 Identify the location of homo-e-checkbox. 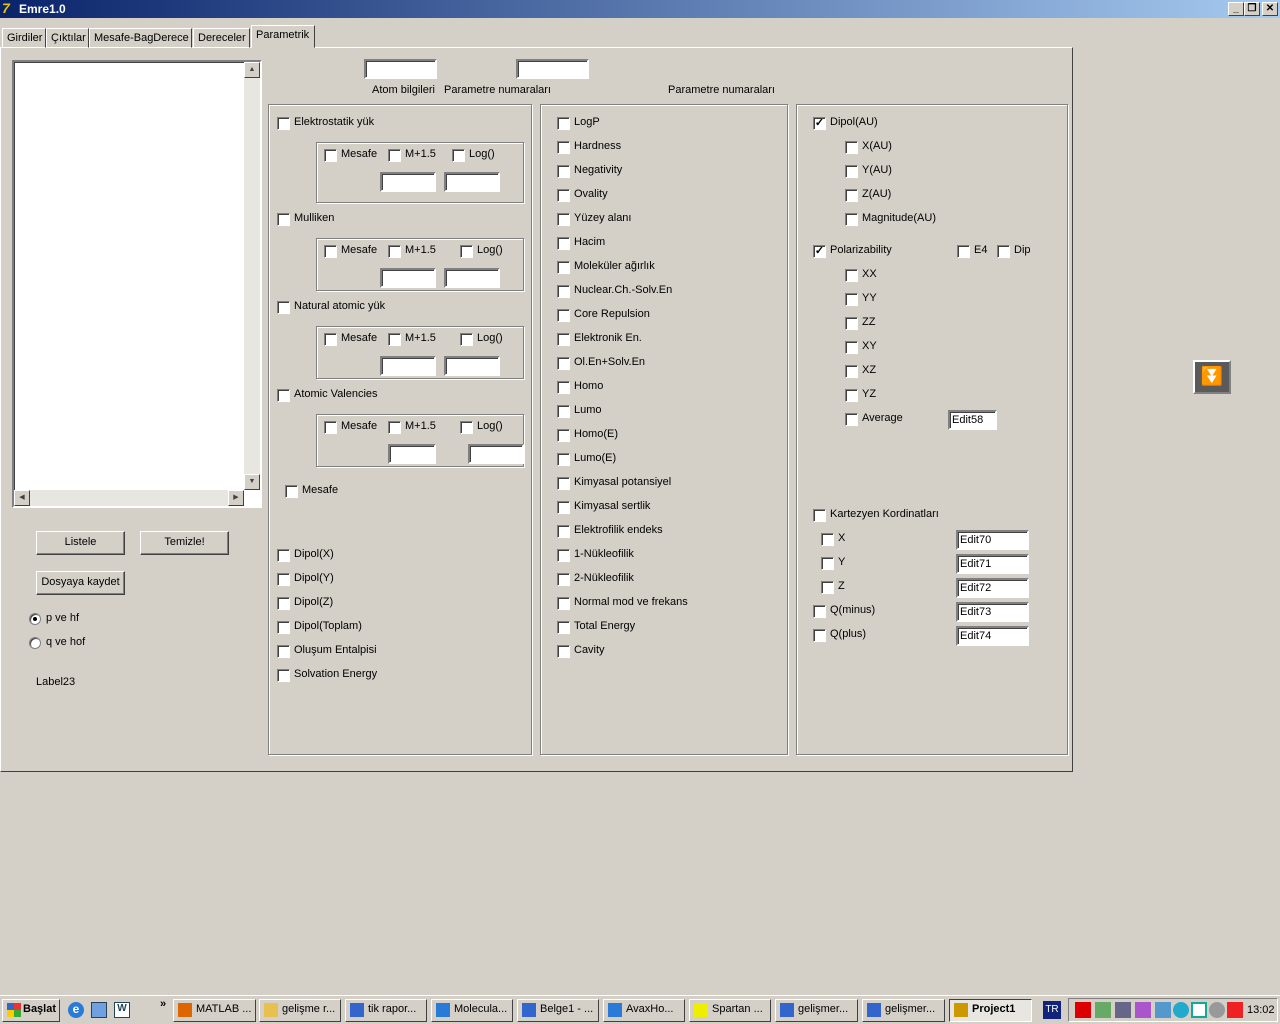
(563, 435).